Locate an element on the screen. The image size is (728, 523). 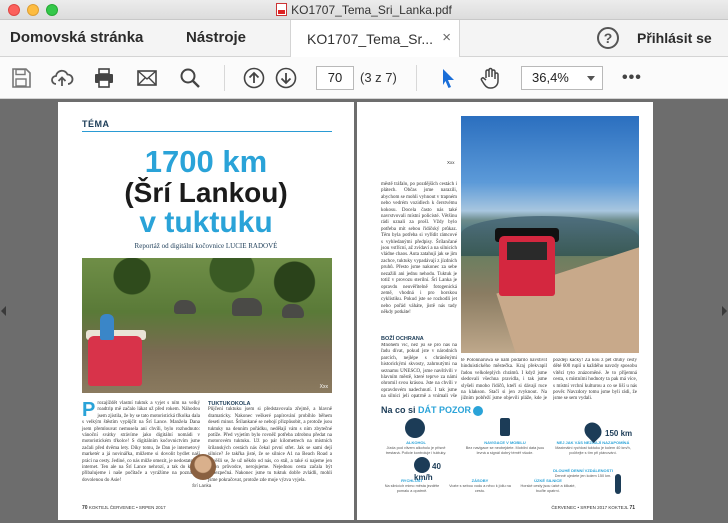
dropcap: P is located at coordinates (89, 410).